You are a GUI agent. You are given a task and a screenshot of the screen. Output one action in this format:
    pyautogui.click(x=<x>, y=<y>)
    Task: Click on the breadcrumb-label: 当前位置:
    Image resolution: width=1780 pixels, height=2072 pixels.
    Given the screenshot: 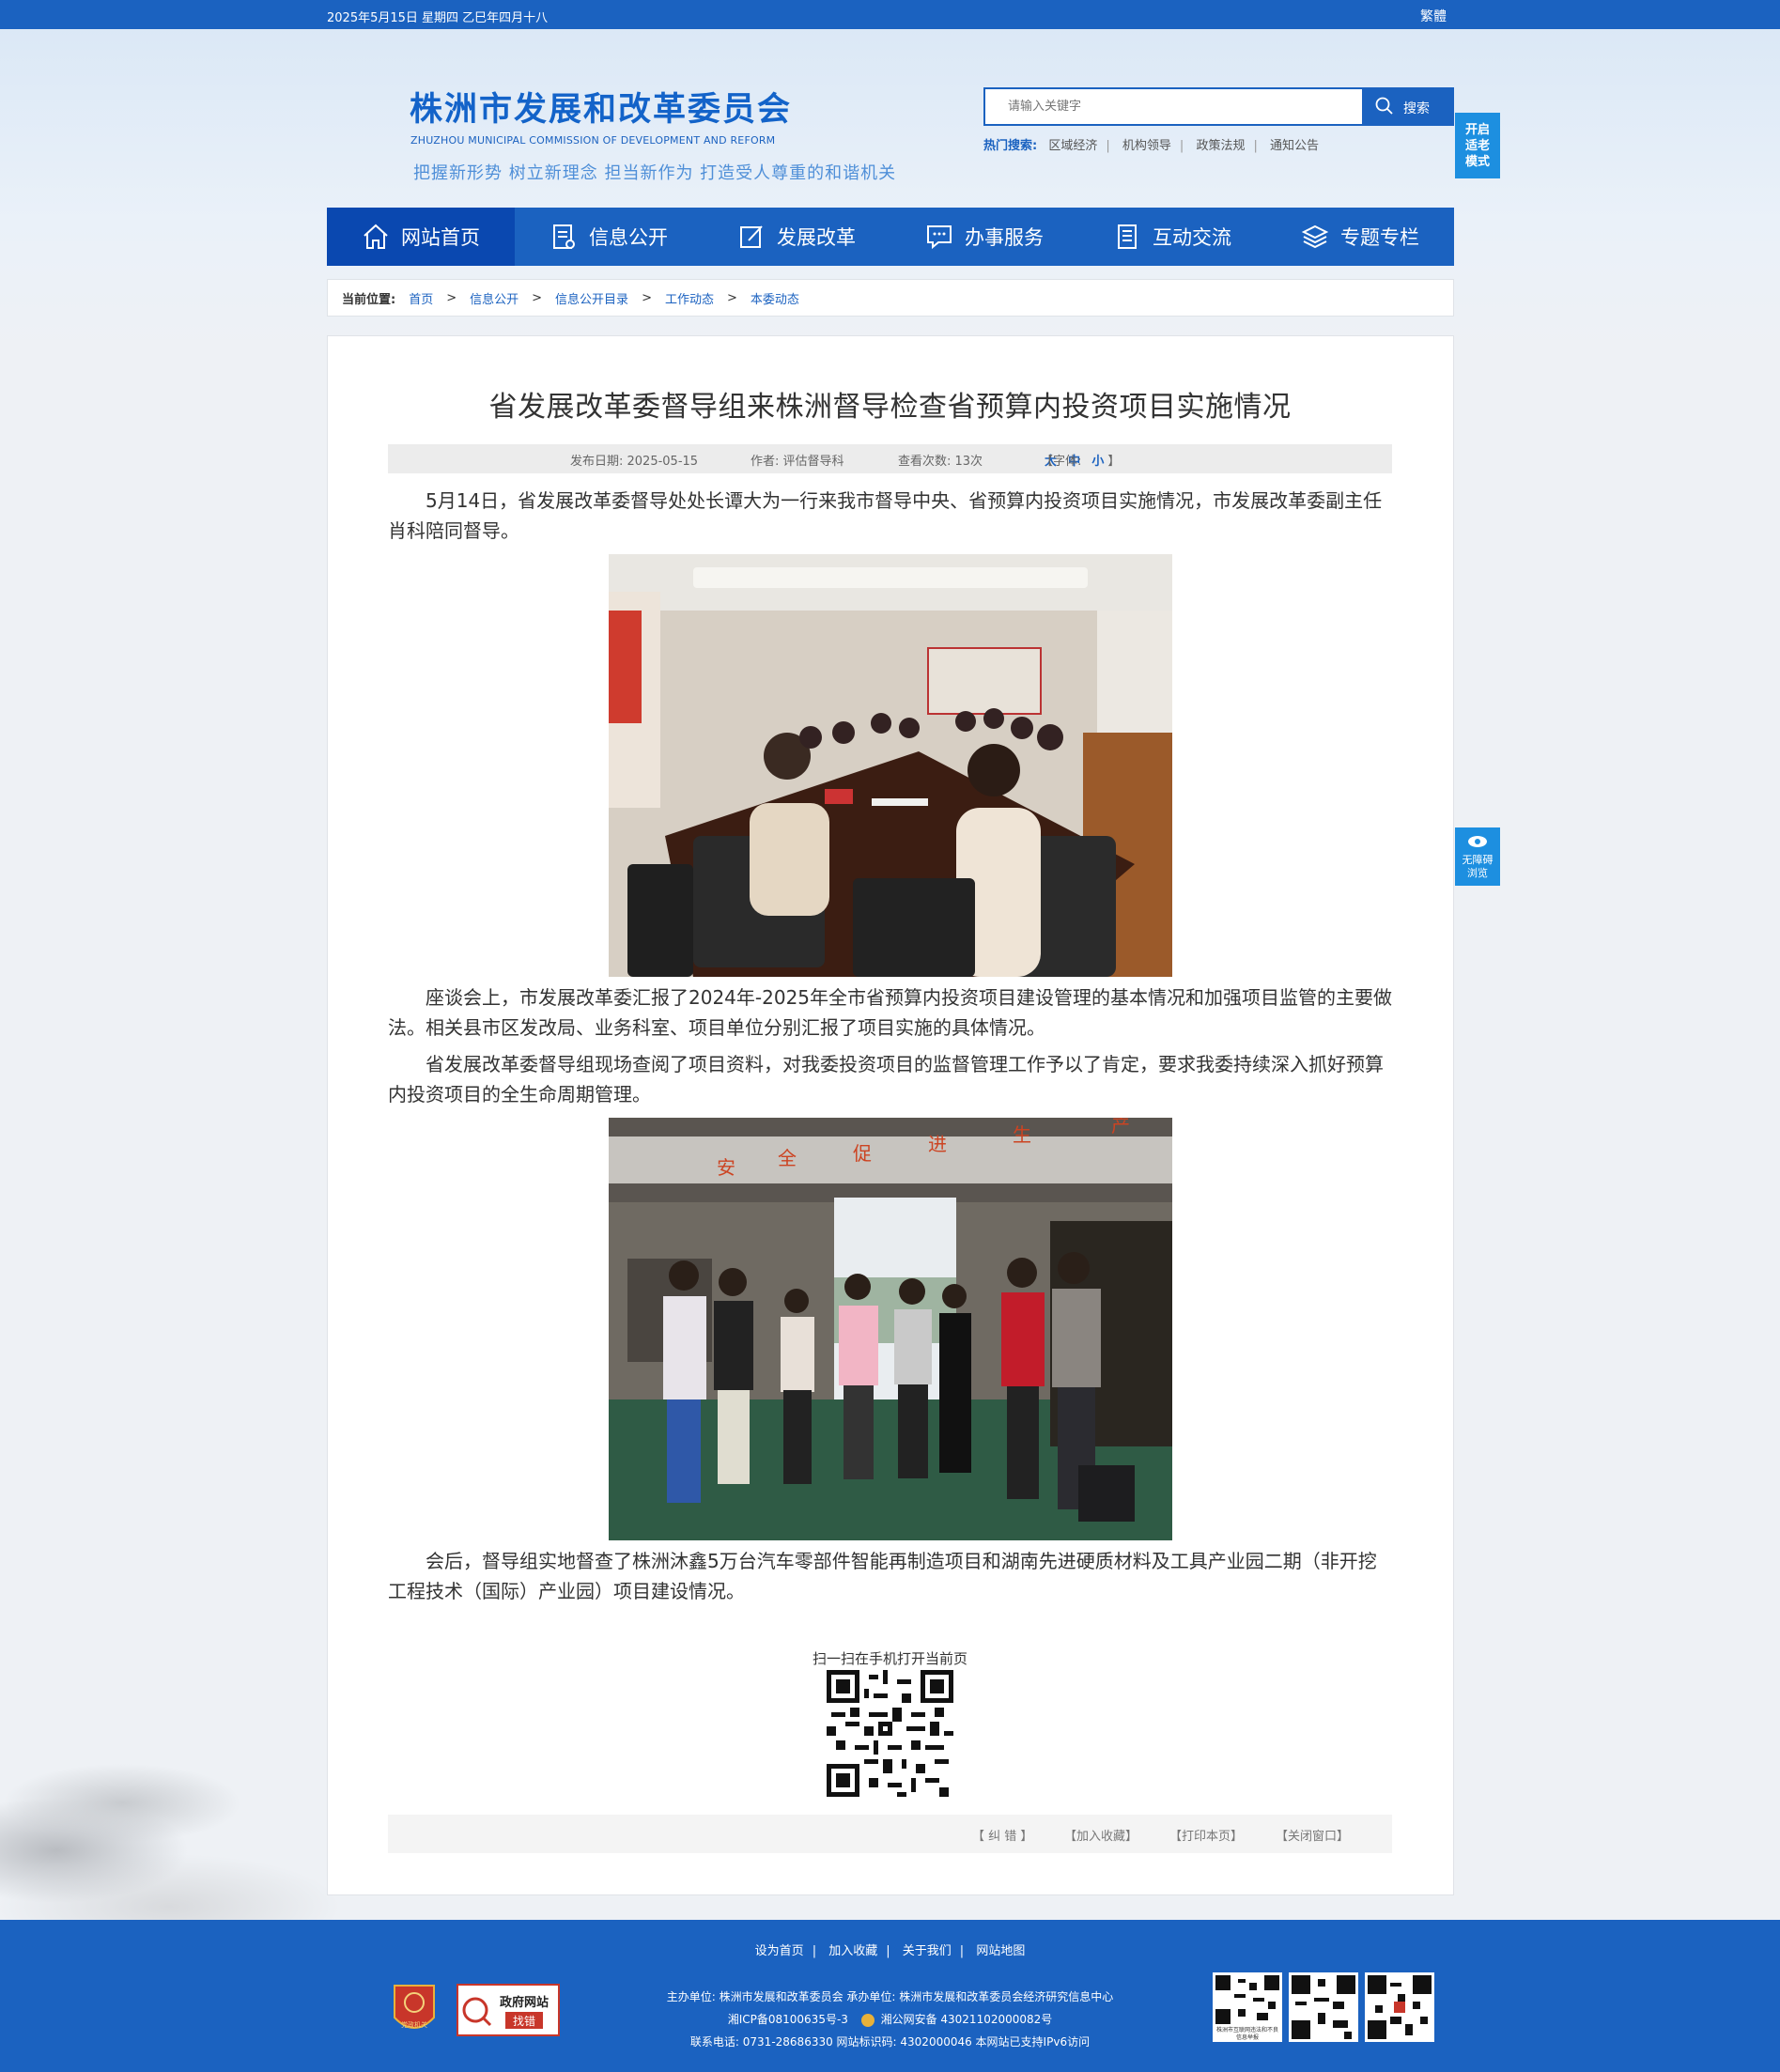 What is the action you would take?
    pyautogui.click(x=369, y=299)
    